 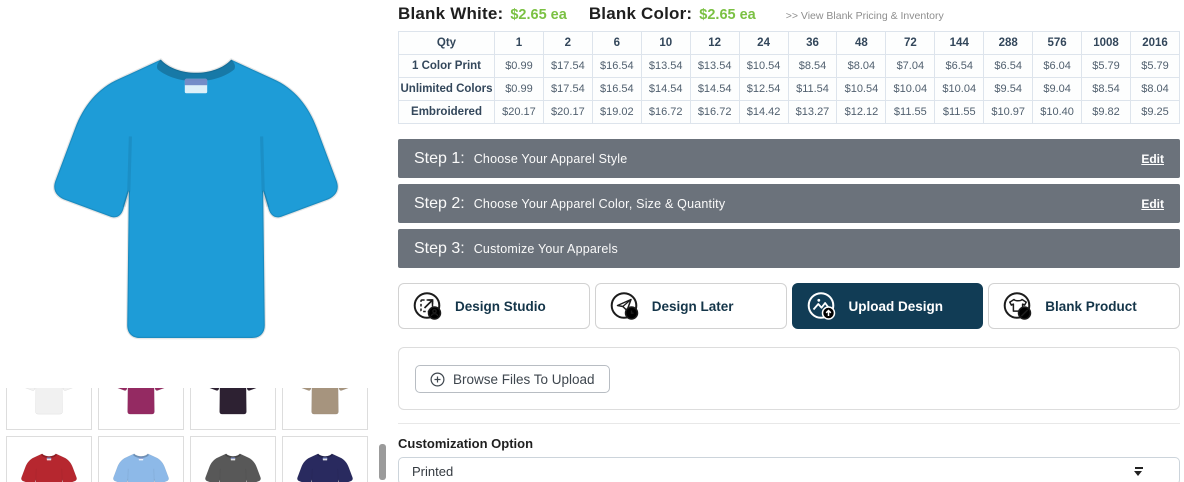 What do you see at coordinates (1008, 89) in the screenshot?
I see `price-cell: $9.54` at bounding box center [1008, 89].